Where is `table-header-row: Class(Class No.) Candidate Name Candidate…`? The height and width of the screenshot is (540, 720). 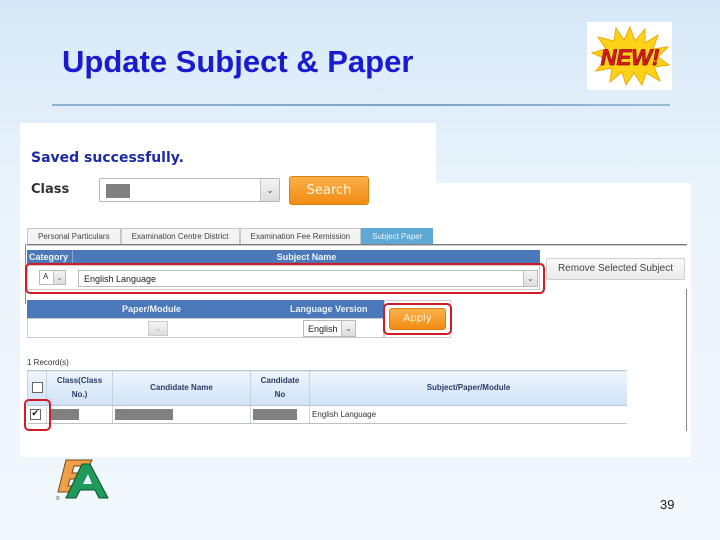
table-header-row: Class(Class No.) Candidate Name Candidate… is located at coordinates (327, 388).